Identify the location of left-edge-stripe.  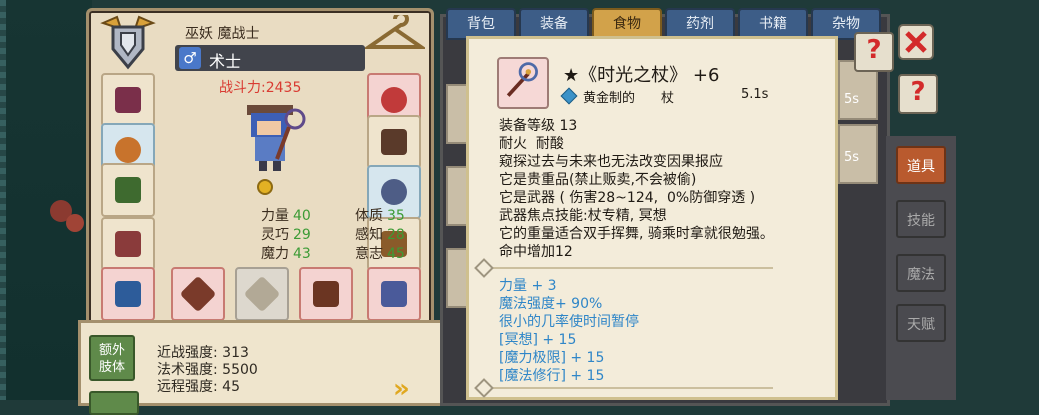
(3, 200).